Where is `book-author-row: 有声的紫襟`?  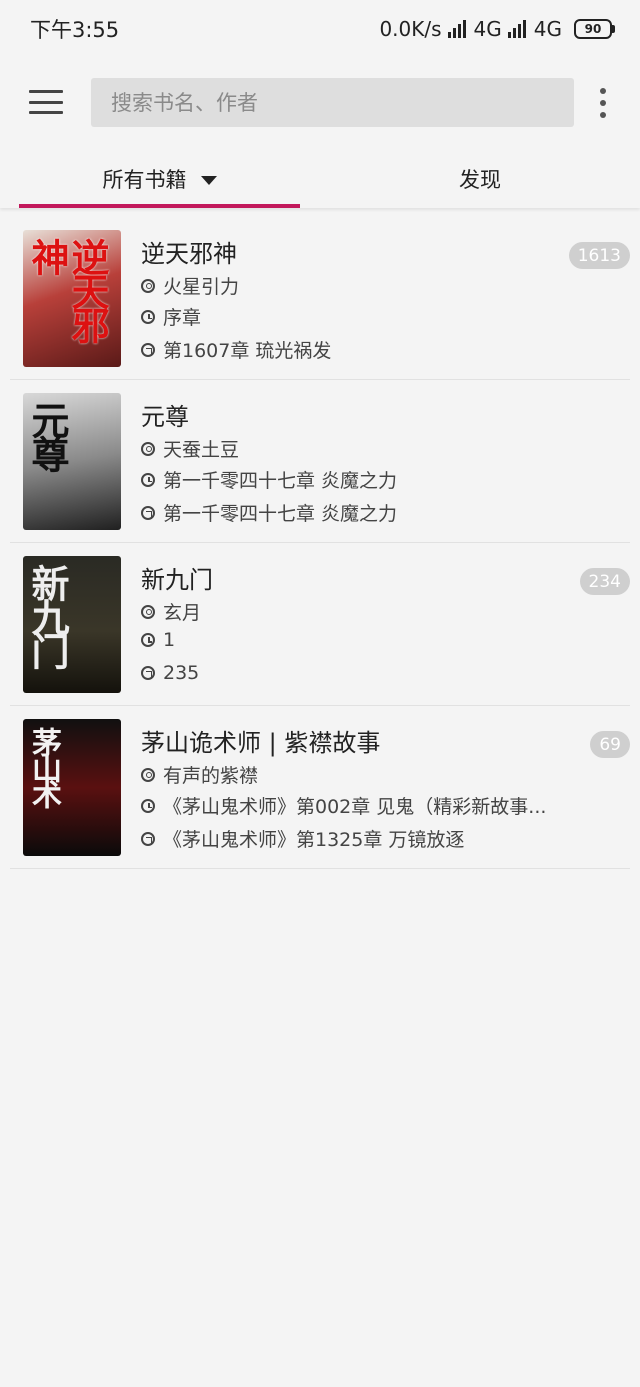 book-author-row: 有声的紫襟 is located at coordinates (199, 774).